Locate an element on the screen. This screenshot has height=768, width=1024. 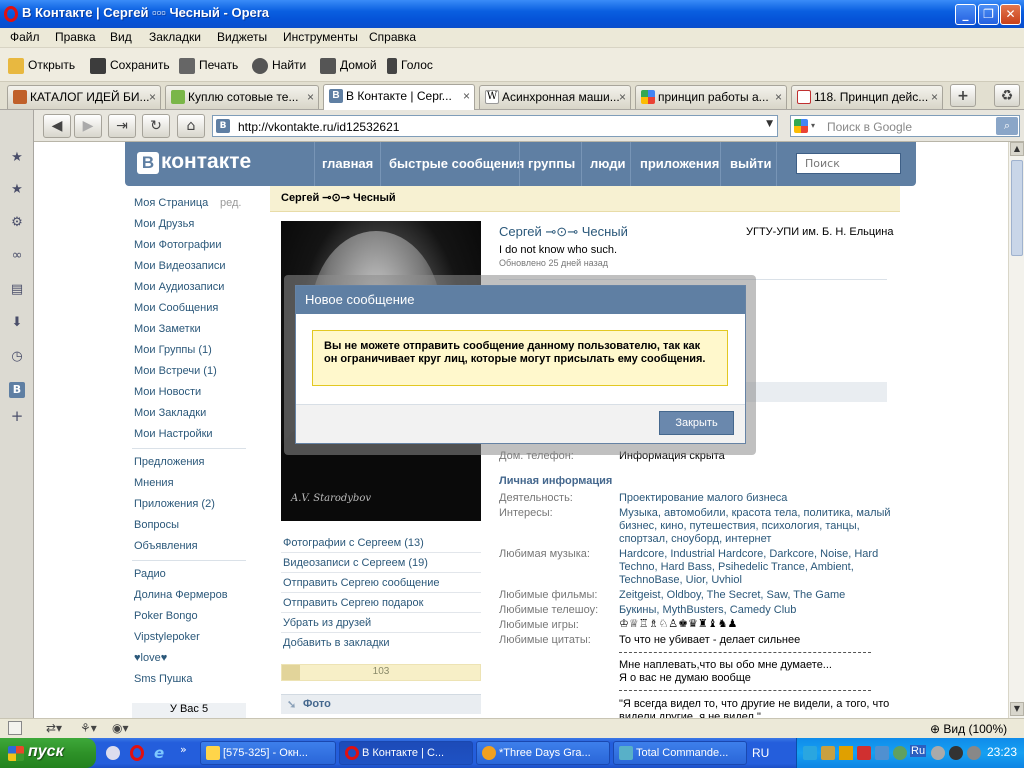
left-nav-videos: Мои Видеозаписи is located at coordinates (180, 266).